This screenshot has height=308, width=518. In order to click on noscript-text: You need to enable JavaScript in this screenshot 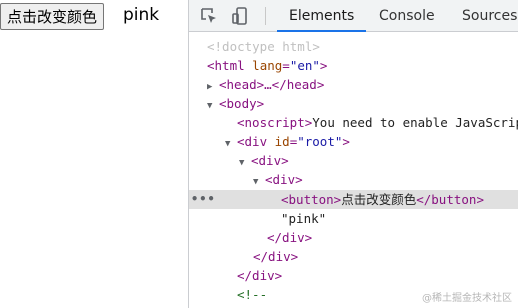, I will do `click(415, 122)`.